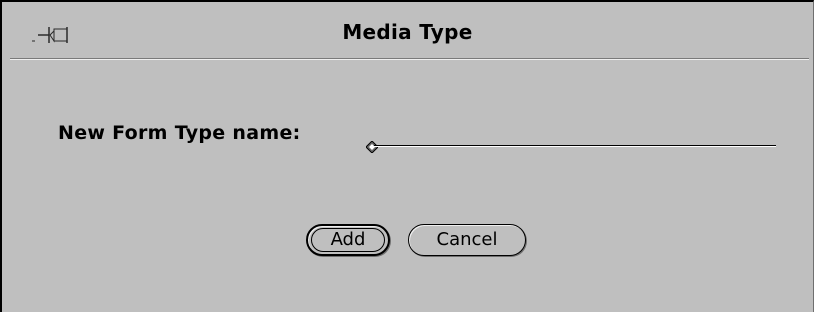 The height and width of the screenshot is (314, 817). What do you see at coordinates (575, 146) in the screenshot?
I see `input-underline` at bounding box center [575, 146].